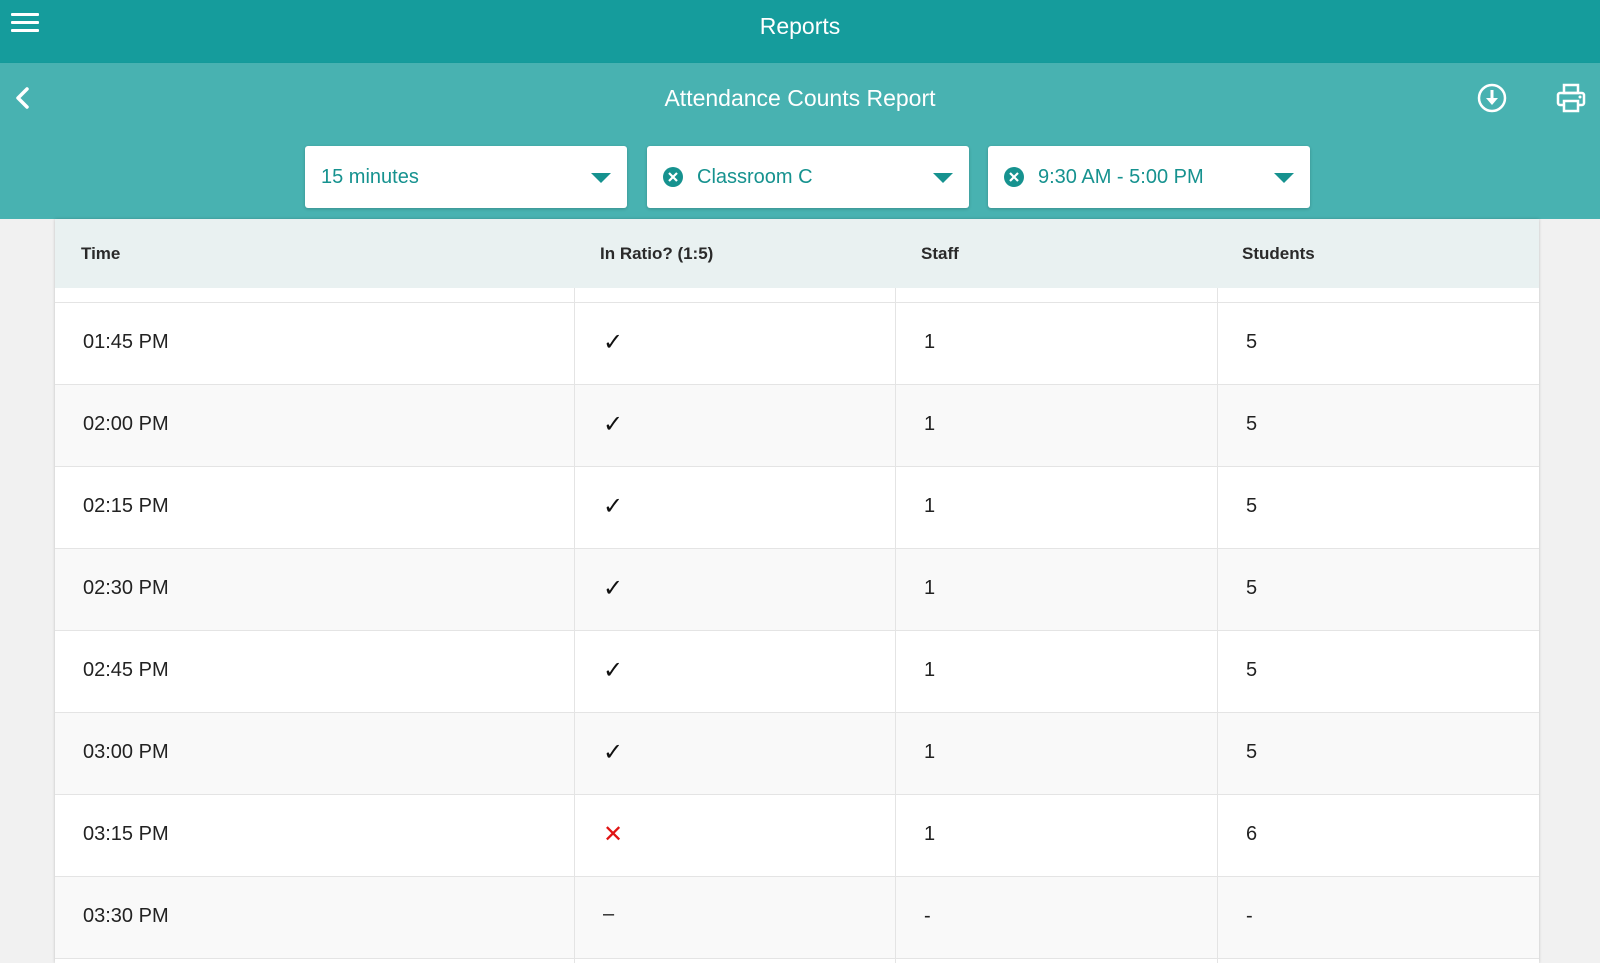  What do you see at coordinates (126, 834) in the screenshot?
I see `time-cell: 03:15 PM` at bounding box center [126, 834].